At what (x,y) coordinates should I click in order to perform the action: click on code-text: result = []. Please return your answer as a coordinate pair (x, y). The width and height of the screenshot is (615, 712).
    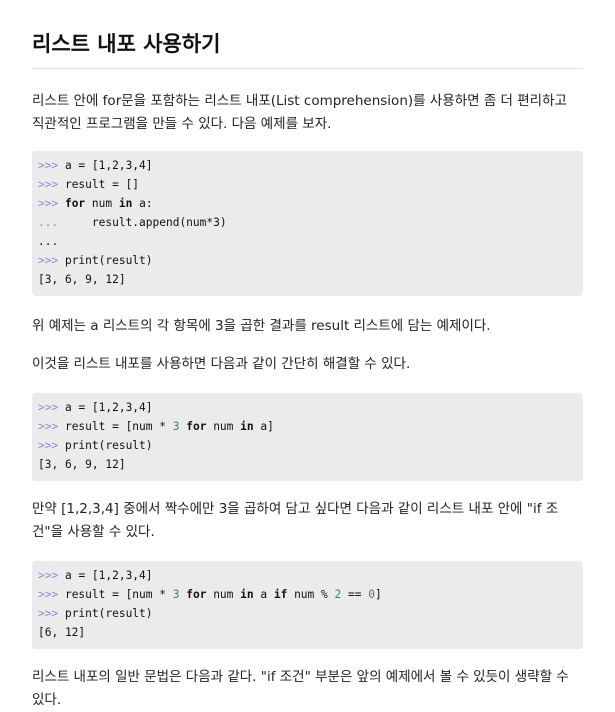
    Looking at the image, I should click on (102, 184).